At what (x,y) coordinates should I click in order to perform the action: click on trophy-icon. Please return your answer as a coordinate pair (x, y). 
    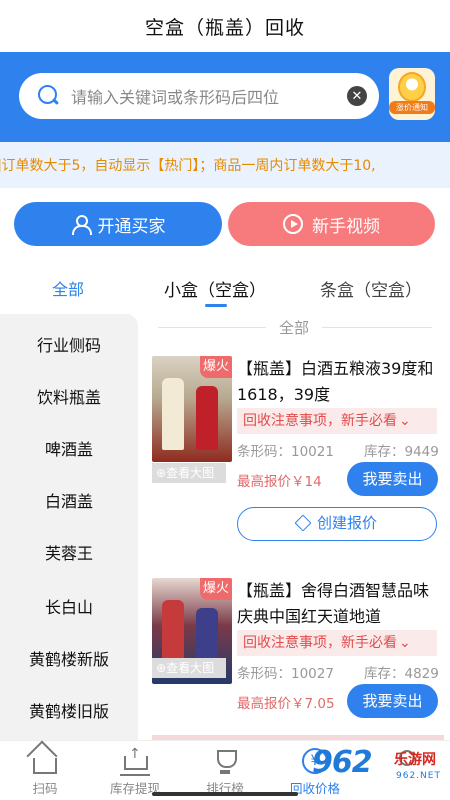
    Looking at the image, I should click on (225, 762).